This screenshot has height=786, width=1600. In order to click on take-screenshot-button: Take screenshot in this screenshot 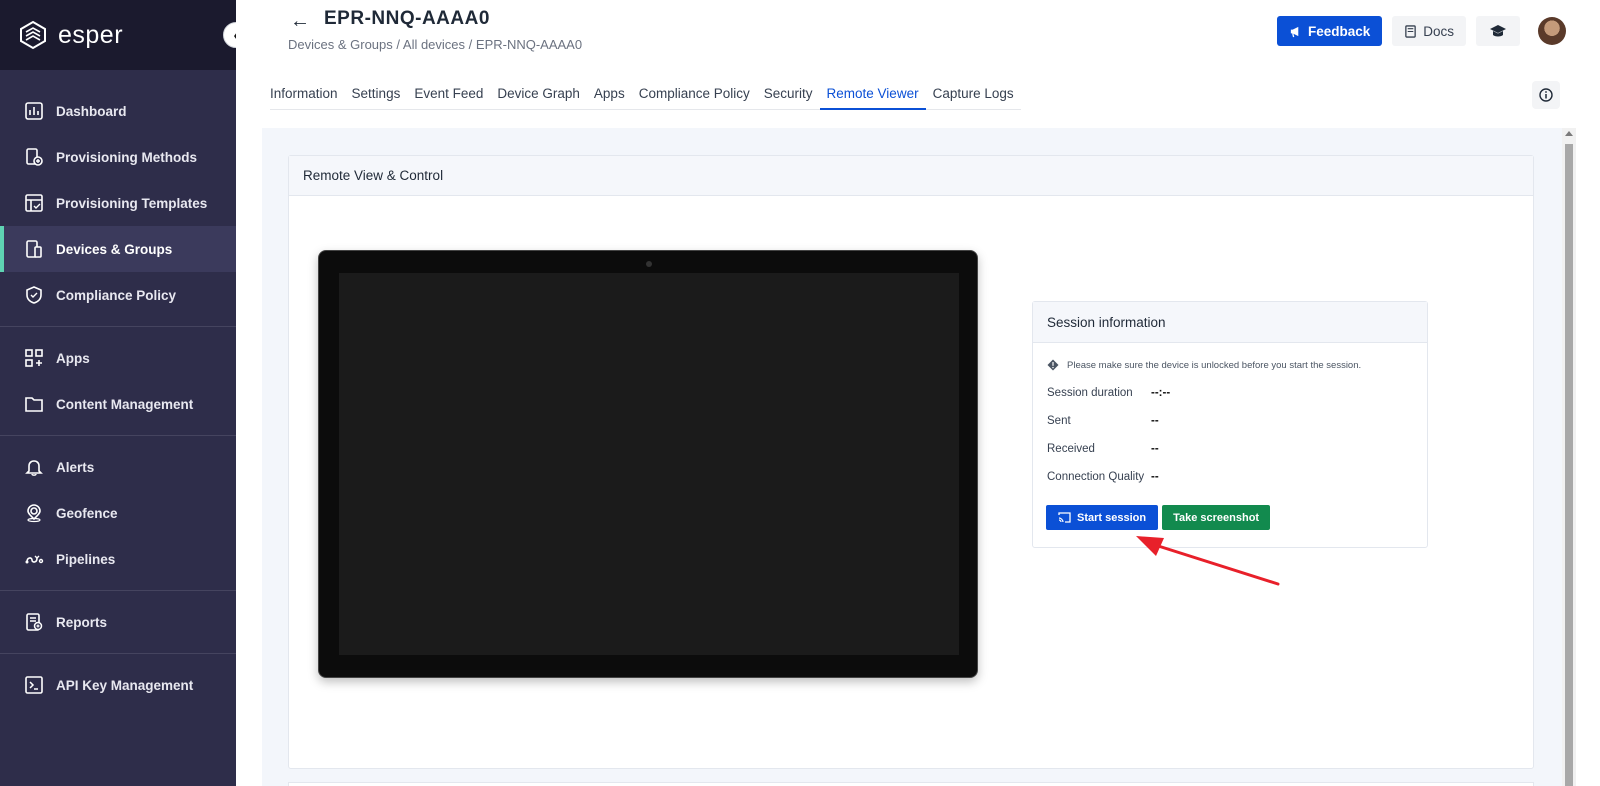, I will do `click(1216, 517)`.